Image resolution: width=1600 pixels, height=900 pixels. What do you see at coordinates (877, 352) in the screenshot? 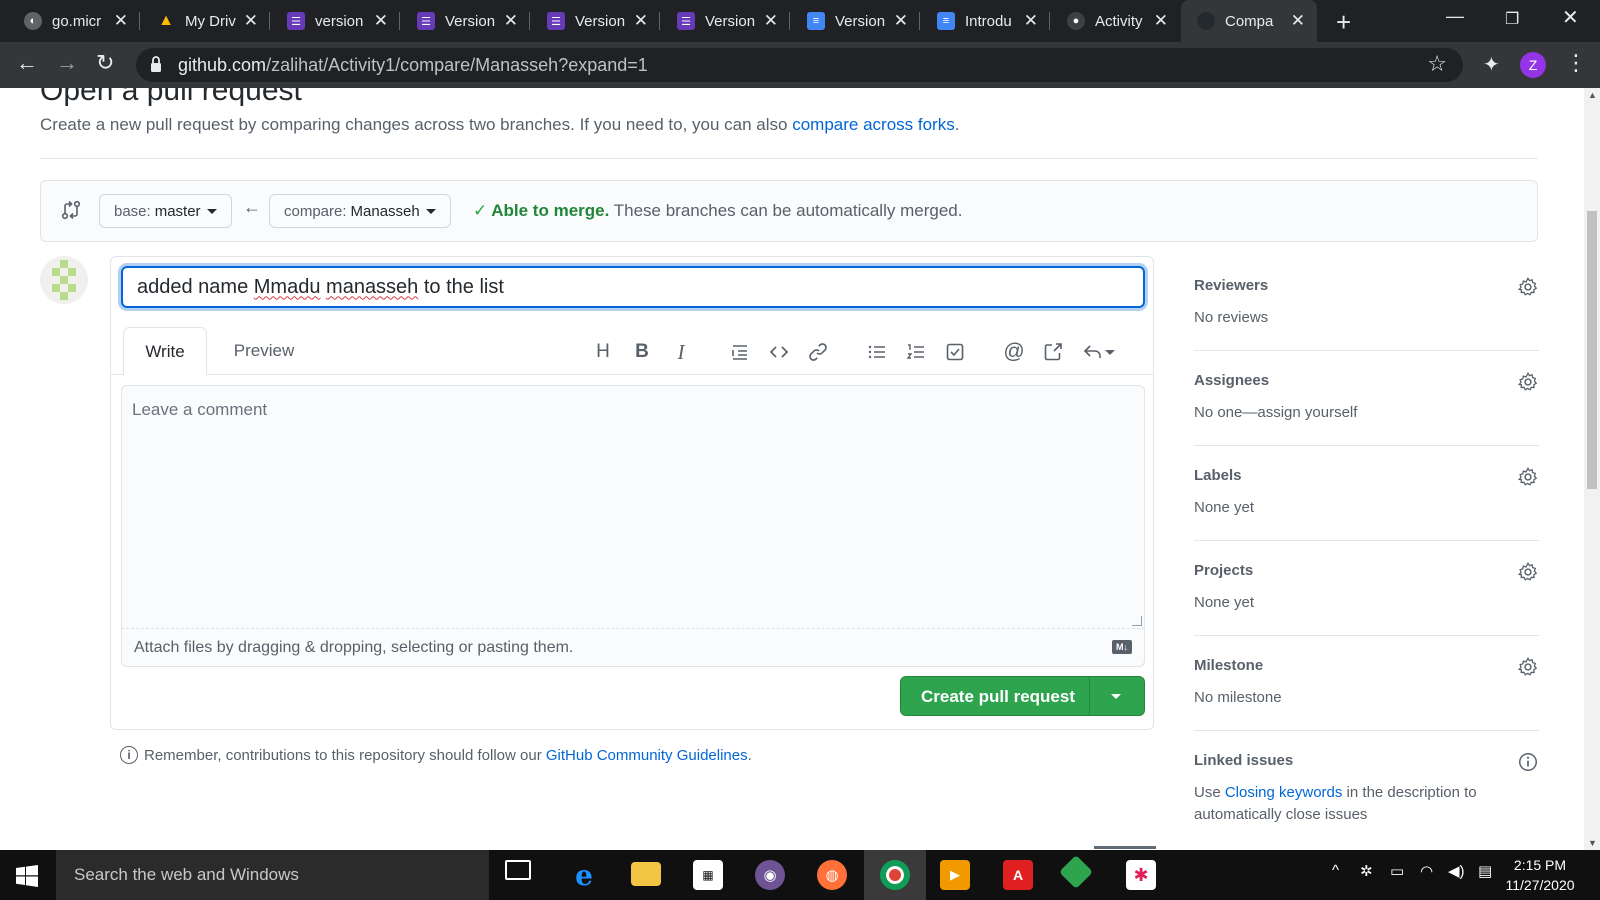
I see `bulleted-list-icon` at bounding box center [877, 352].